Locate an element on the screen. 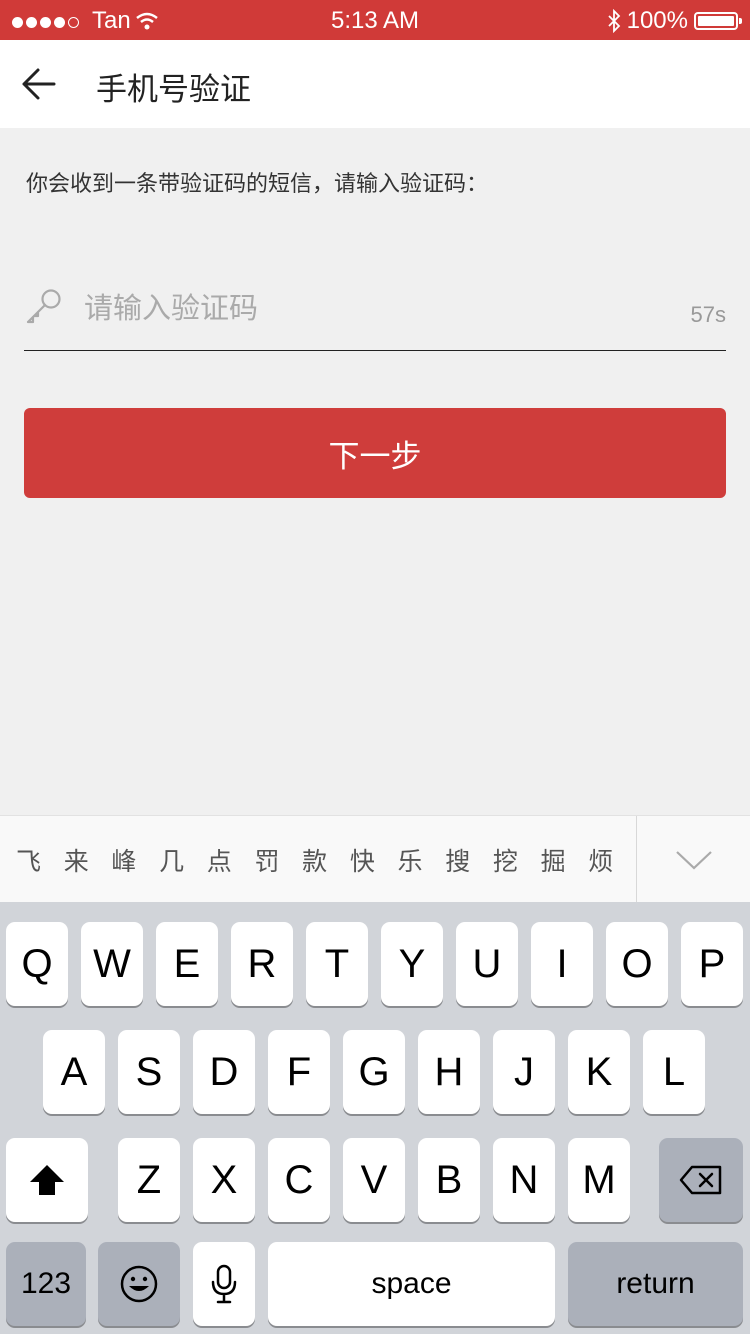 The image size is (750, 1334). microphone-icon is located at coordinates (224, 1284).